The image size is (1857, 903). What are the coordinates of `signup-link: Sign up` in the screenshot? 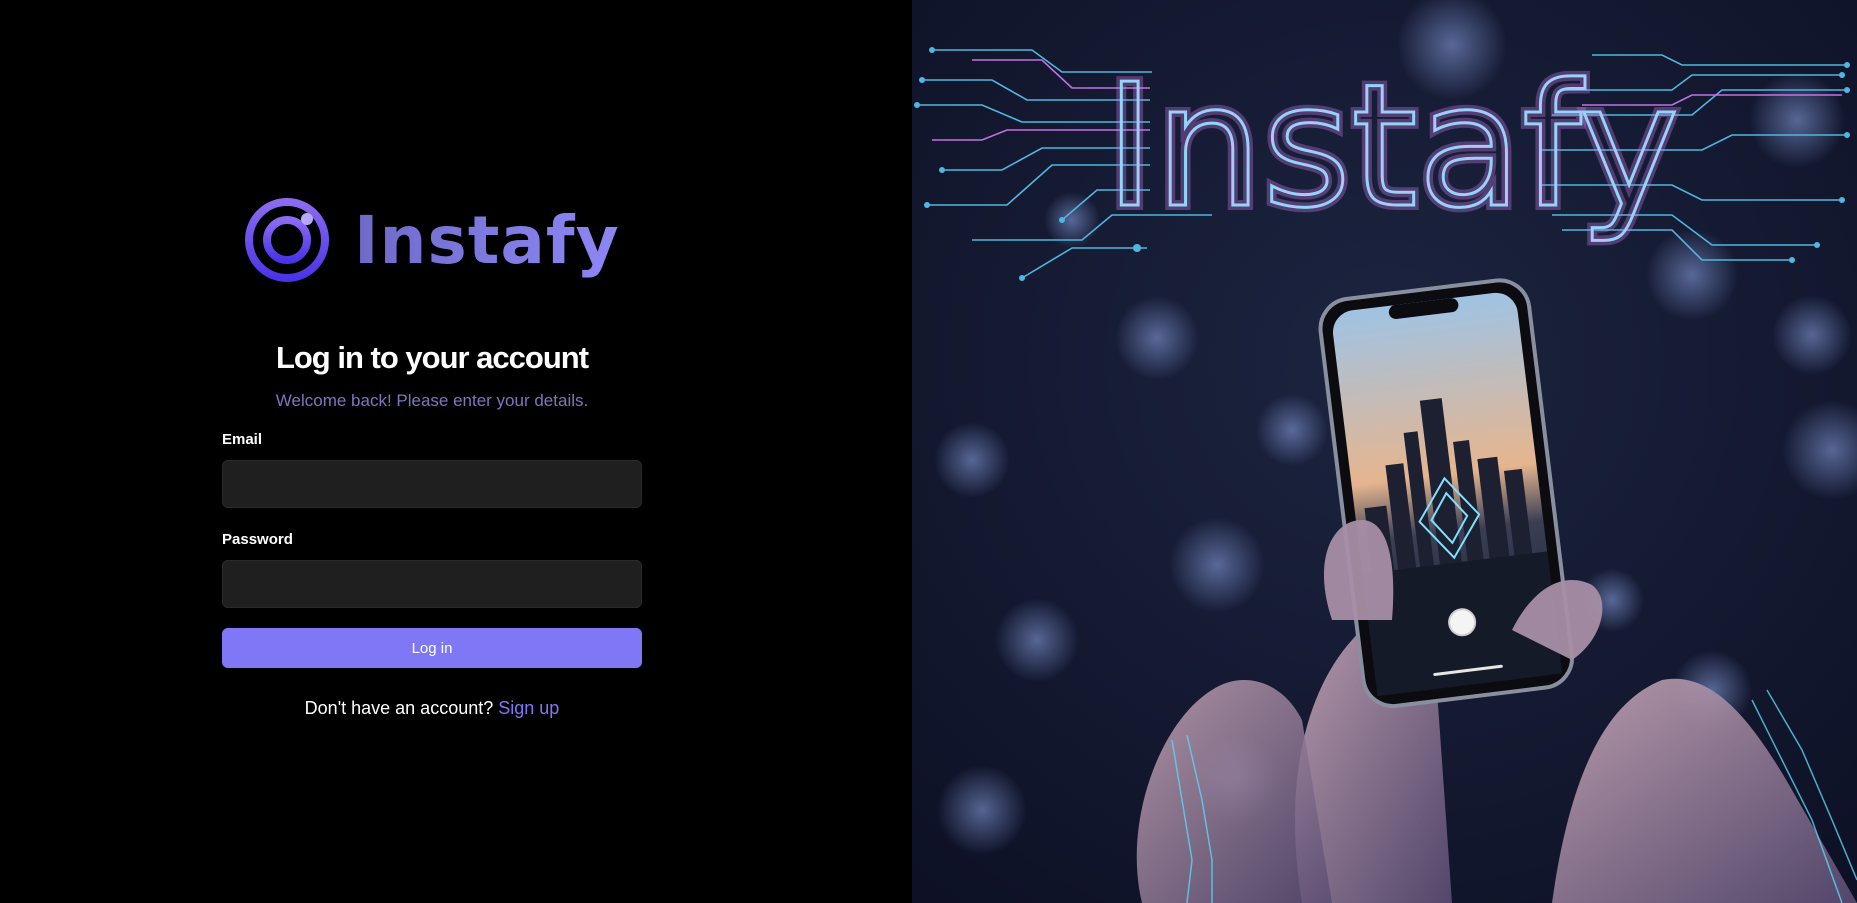 It's located at (528, 708).